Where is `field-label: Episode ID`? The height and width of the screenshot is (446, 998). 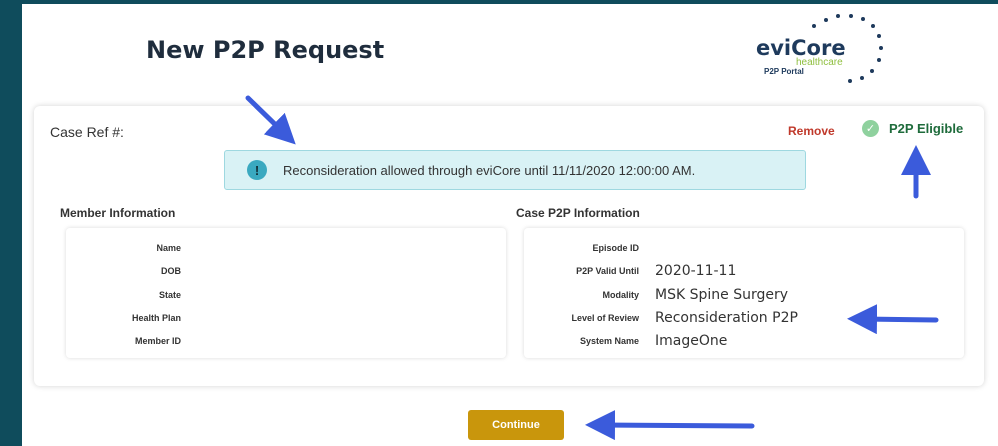
field-label: Episode ID is located at coordinates (615, 248).